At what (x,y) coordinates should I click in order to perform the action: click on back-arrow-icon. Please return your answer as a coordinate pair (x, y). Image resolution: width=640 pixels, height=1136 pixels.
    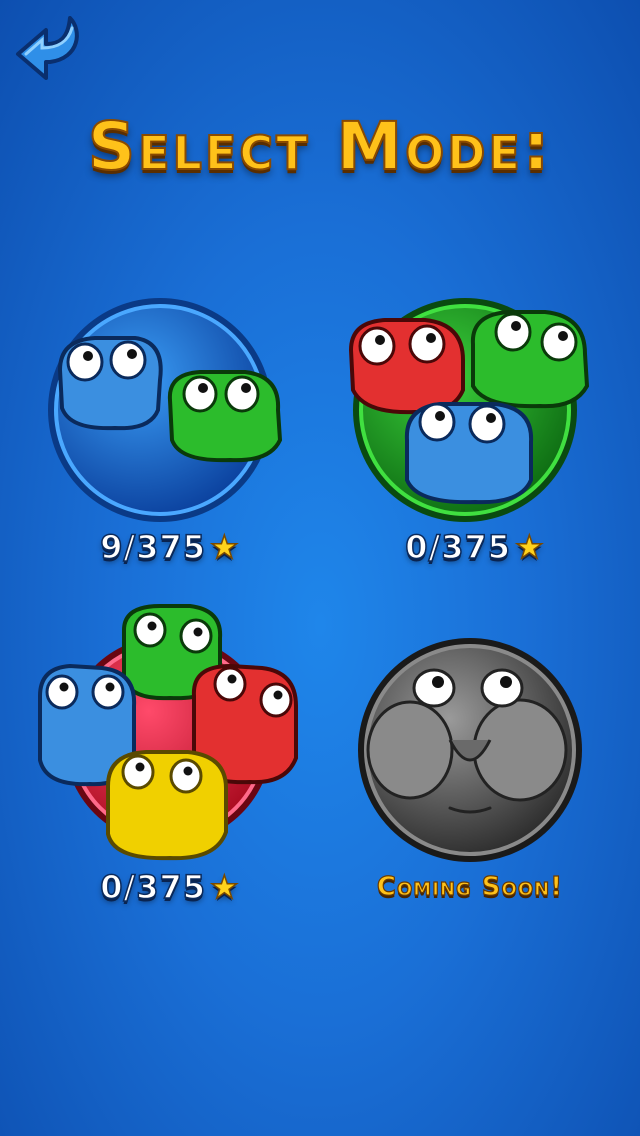
    Looking at the image, I should click on (47, 48).